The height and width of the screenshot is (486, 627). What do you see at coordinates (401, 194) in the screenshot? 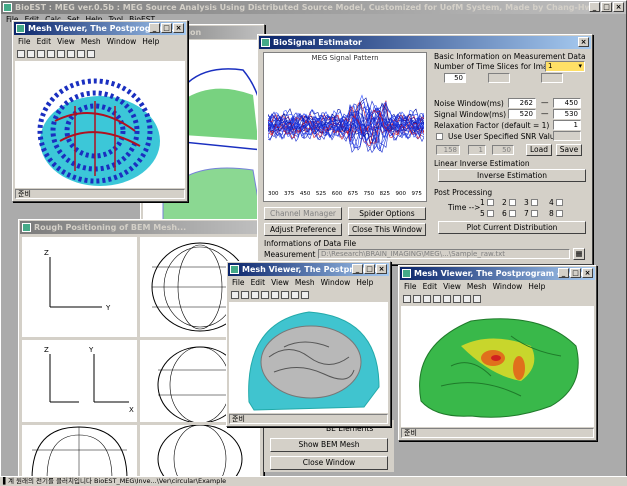
I see `x-tick: 900` at bounding box center [401, 194].